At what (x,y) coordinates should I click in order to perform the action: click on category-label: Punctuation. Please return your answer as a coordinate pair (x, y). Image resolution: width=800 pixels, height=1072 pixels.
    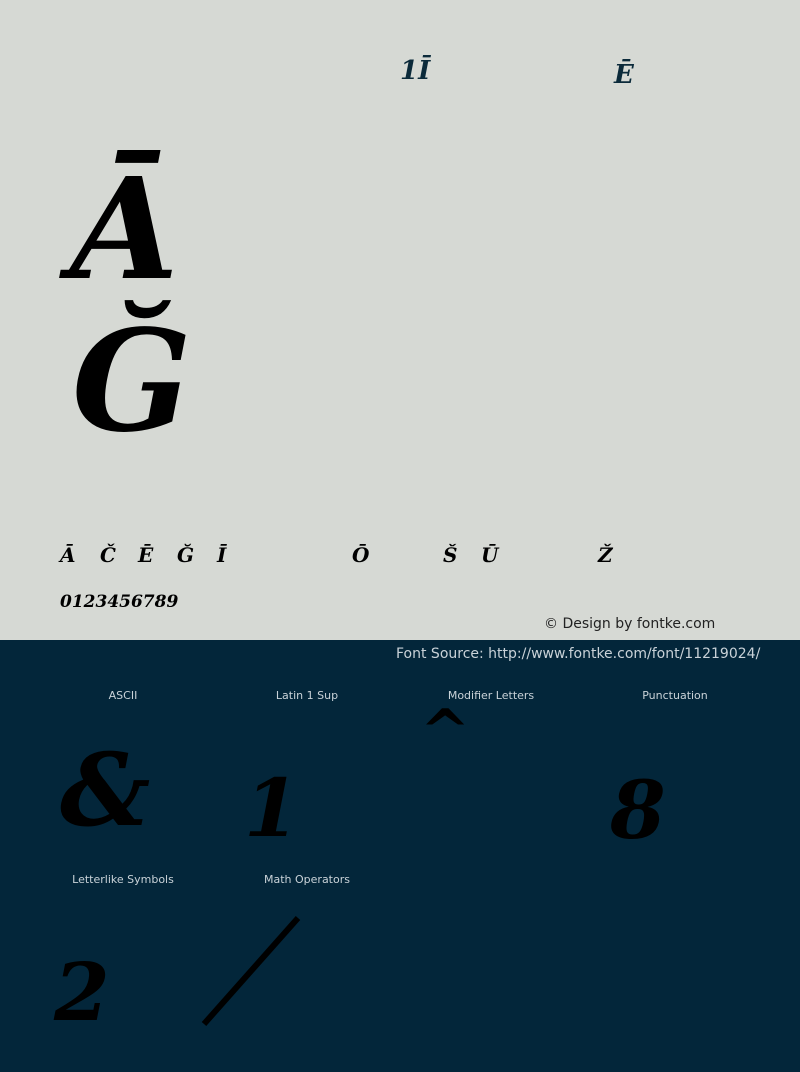
    Looking at the image, I should click on (675, 695).